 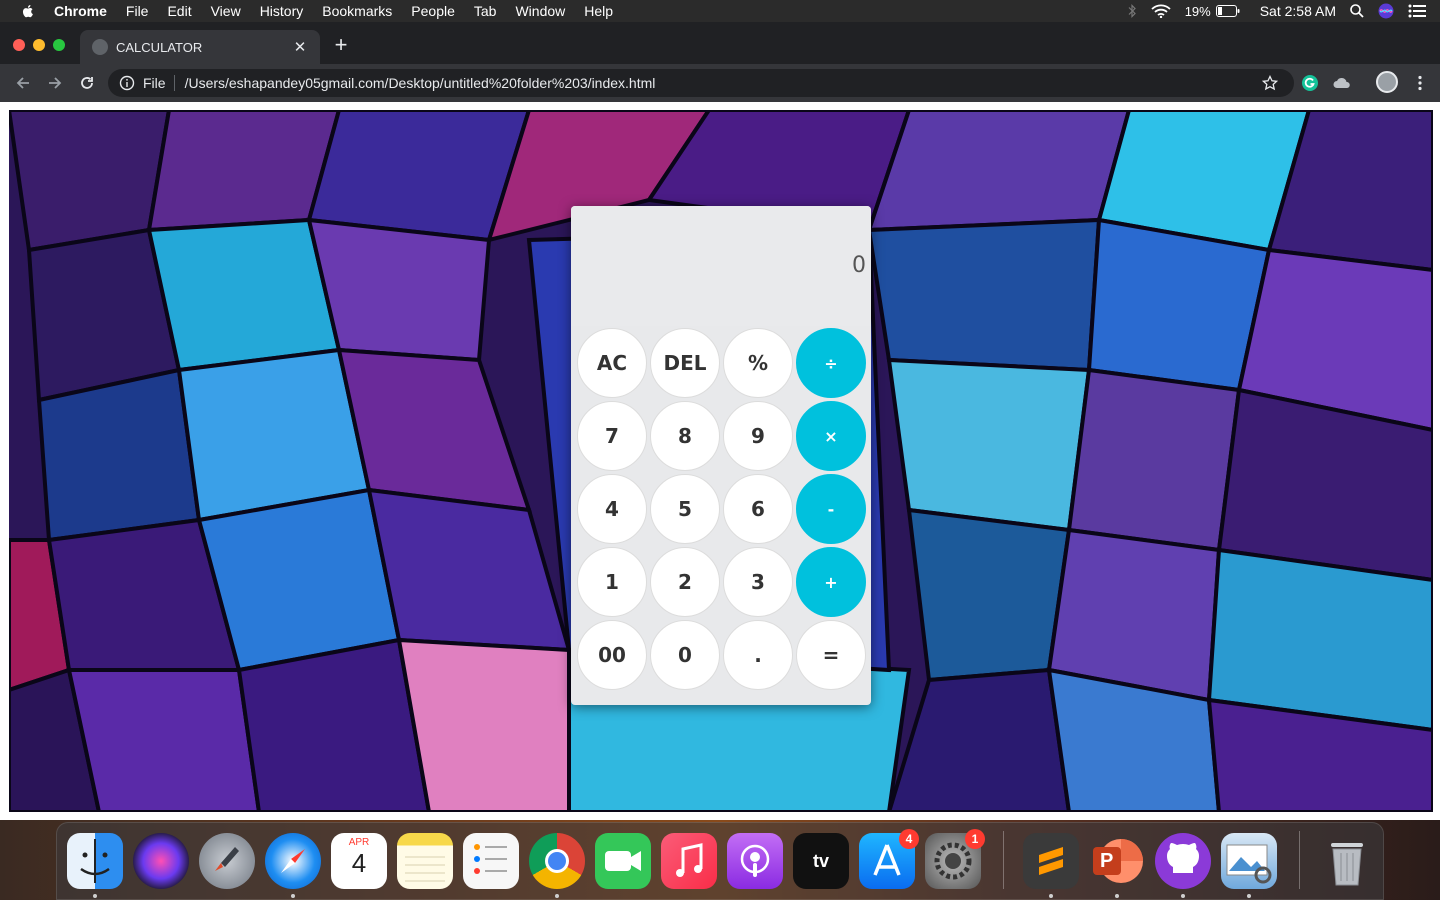 I want to click on bookmark-star-icon, so click(x=1270, y=83).